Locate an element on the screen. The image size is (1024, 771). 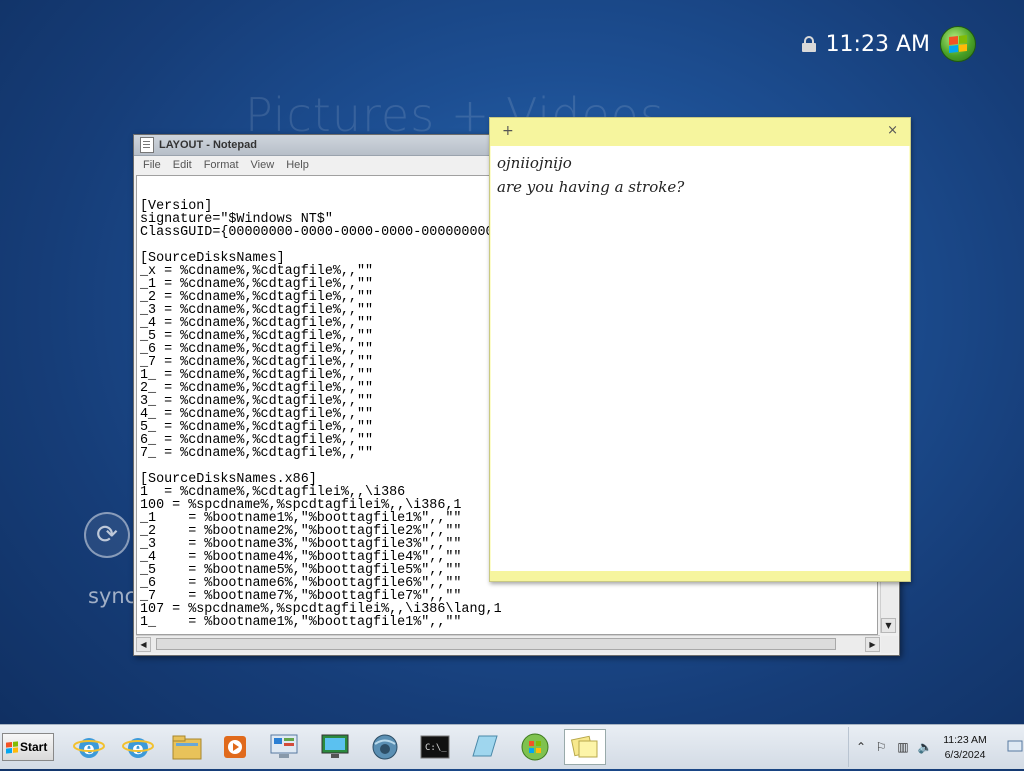
menu-file: File is located at coordinates (152, 165).